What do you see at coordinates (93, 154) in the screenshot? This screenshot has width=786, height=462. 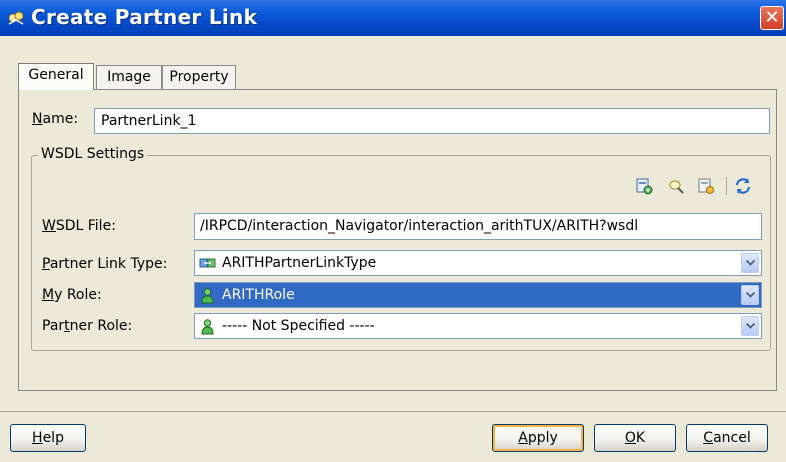 I see `wsdl-settings-legend: WSDL Settings` at bounding box center [93, 154].